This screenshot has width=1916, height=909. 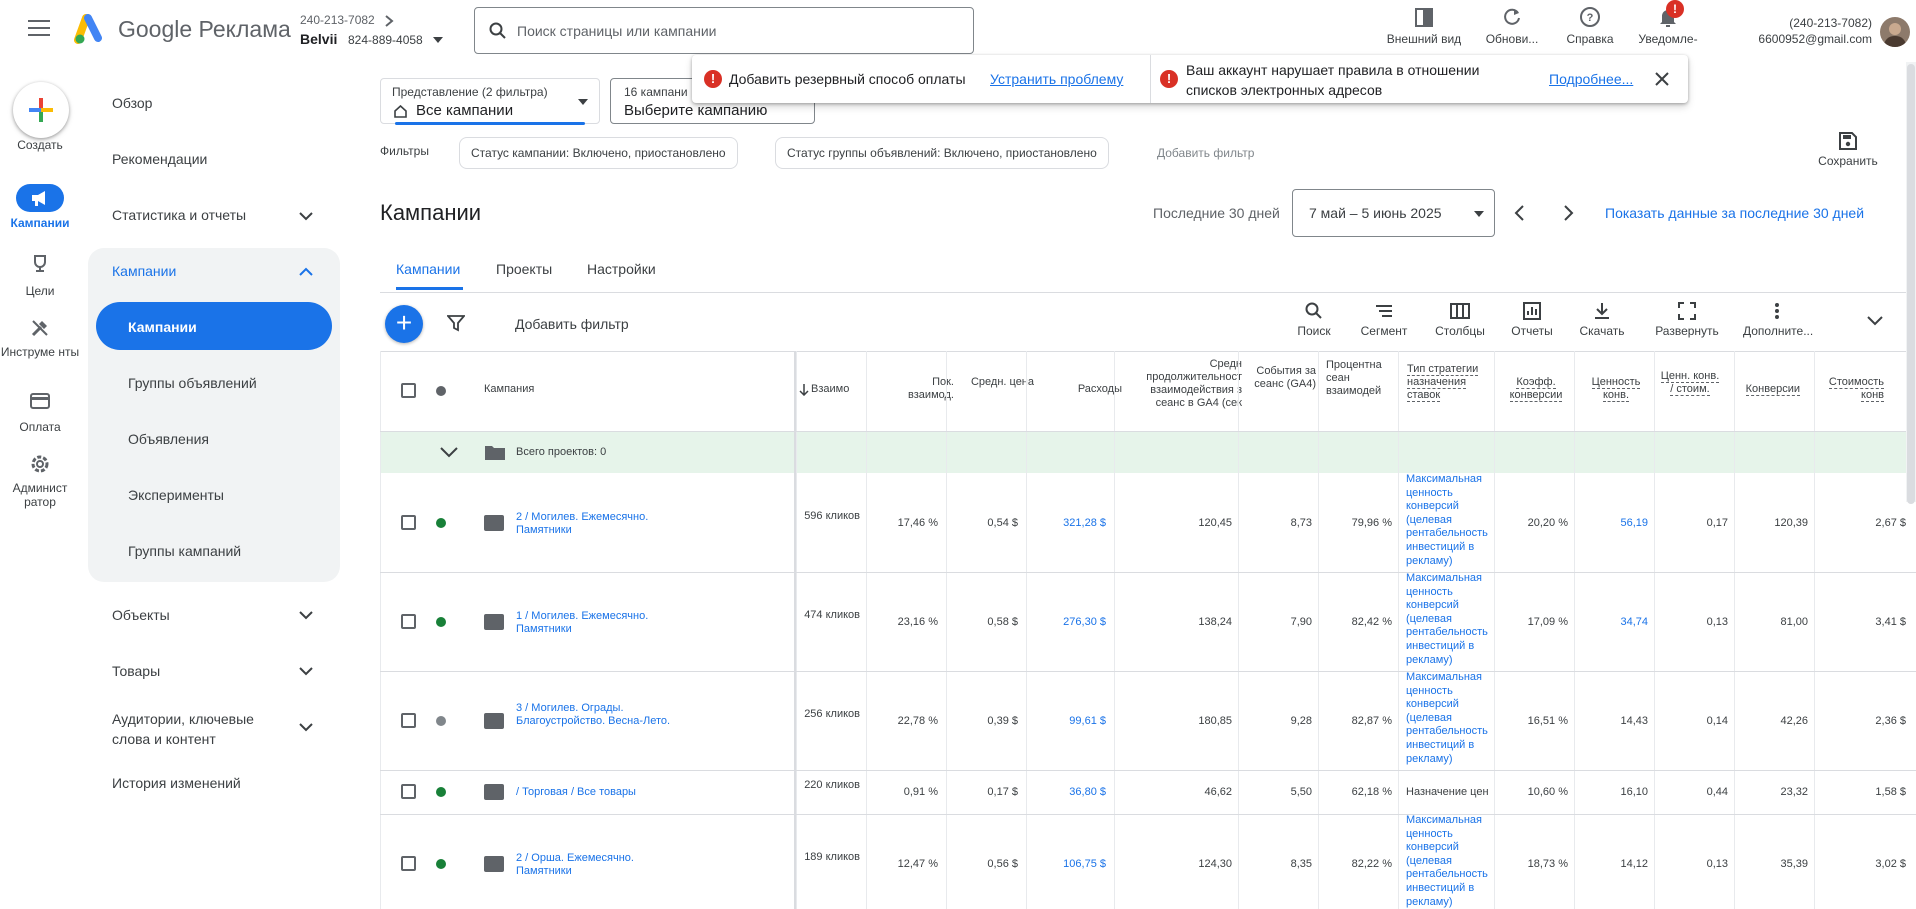 What do you see at coordinates (136, 671) in the screenshot?
I see `nav-products: Товары` at bounding box center [136, 671].